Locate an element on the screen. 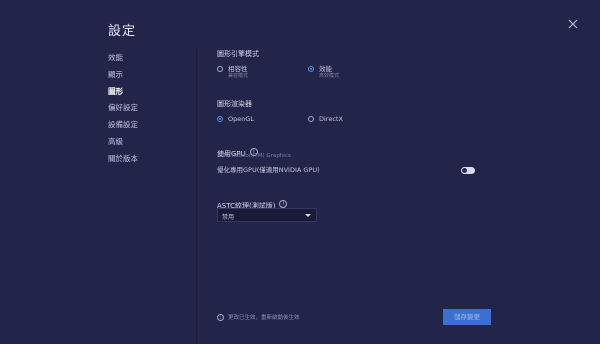 Image resolution: width=600 pixels, height=344 pixels. engine-compat-sub: 兼容模式 is located at coordinates (238, 76).